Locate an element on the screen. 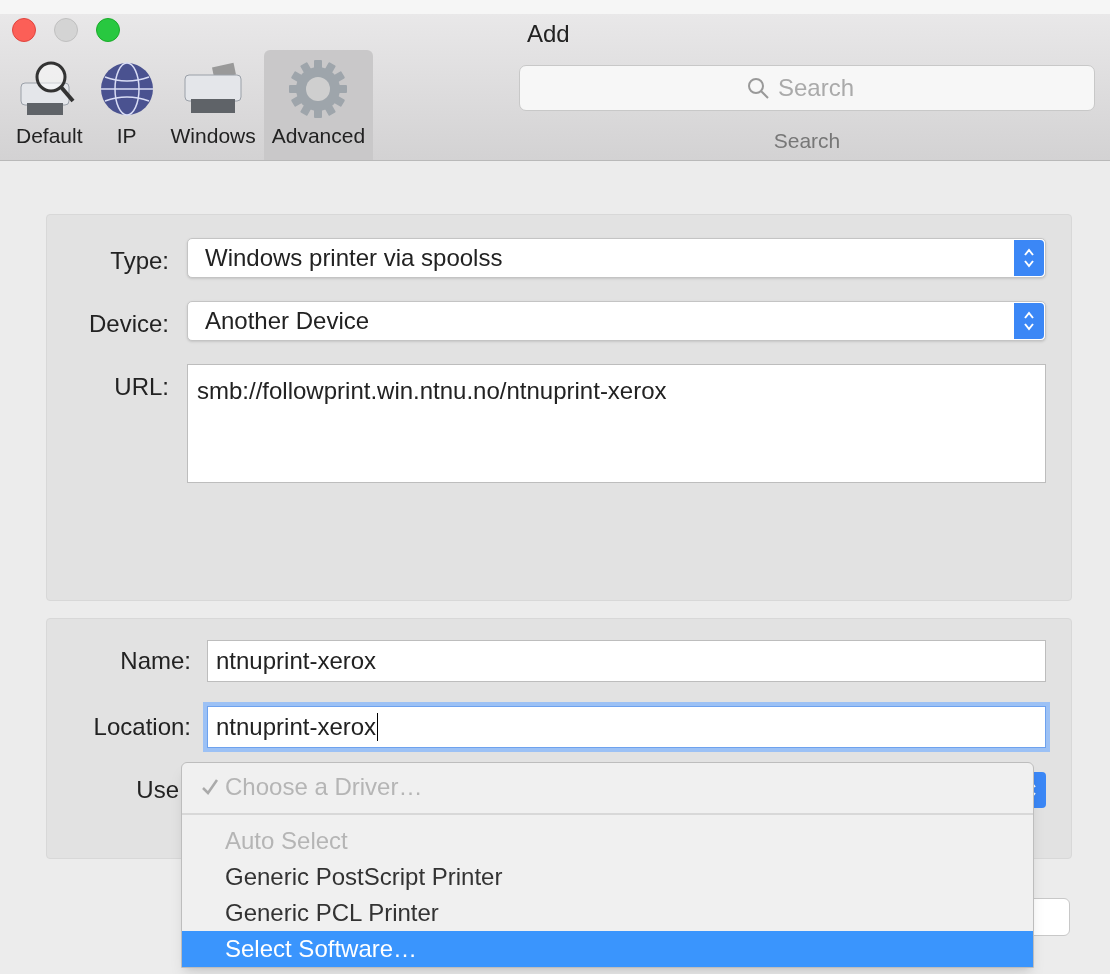  zoom-button is located at coordinates (108, 30).